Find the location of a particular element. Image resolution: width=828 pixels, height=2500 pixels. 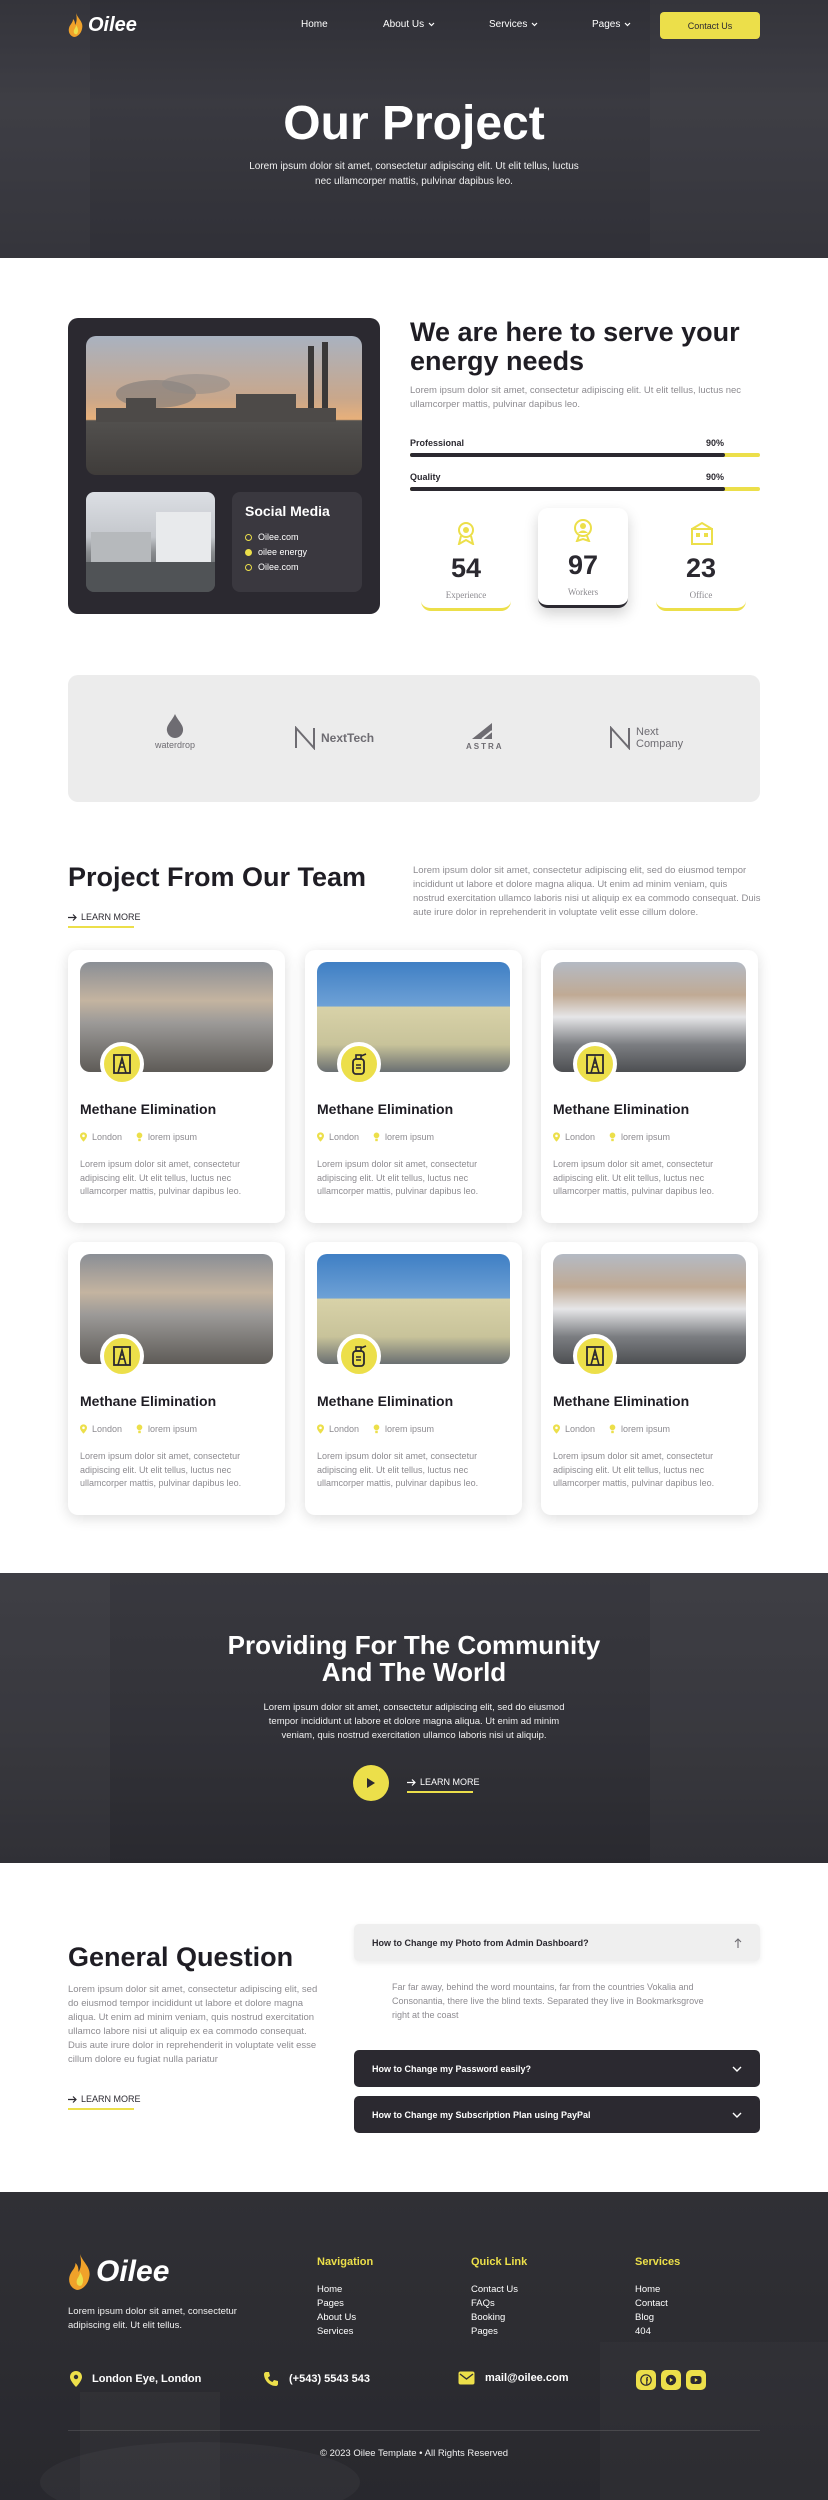

partner-logo-astra: ASTRA is located at coordinates (485, 736).